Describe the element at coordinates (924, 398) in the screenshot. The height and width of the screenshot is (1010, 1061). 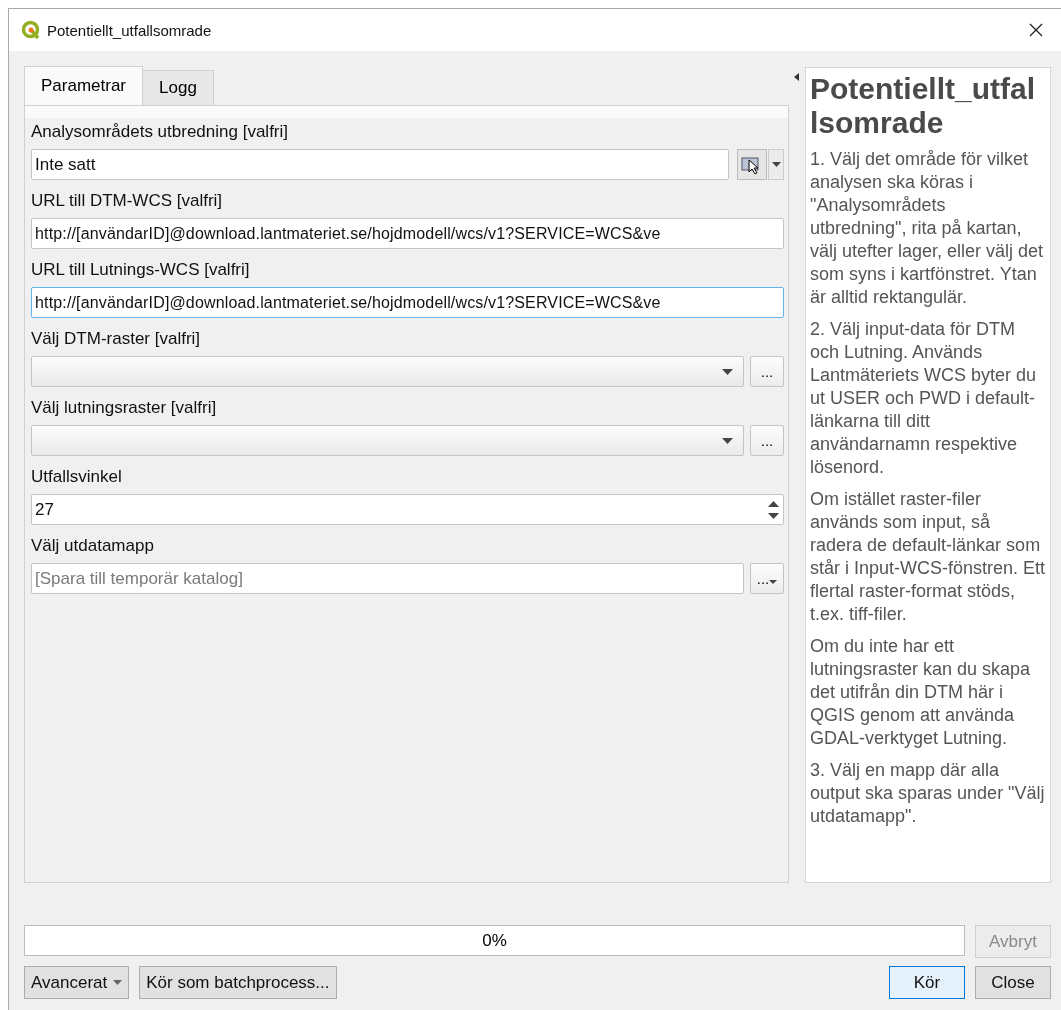
I see `help-paragraph: 2. Välj input-data för DTM och Lutning. Används Lantmäteriets WCS byter du ut USER och PWD i default-länkarna till ditt användarnamn respektive lösenord.` at that location.